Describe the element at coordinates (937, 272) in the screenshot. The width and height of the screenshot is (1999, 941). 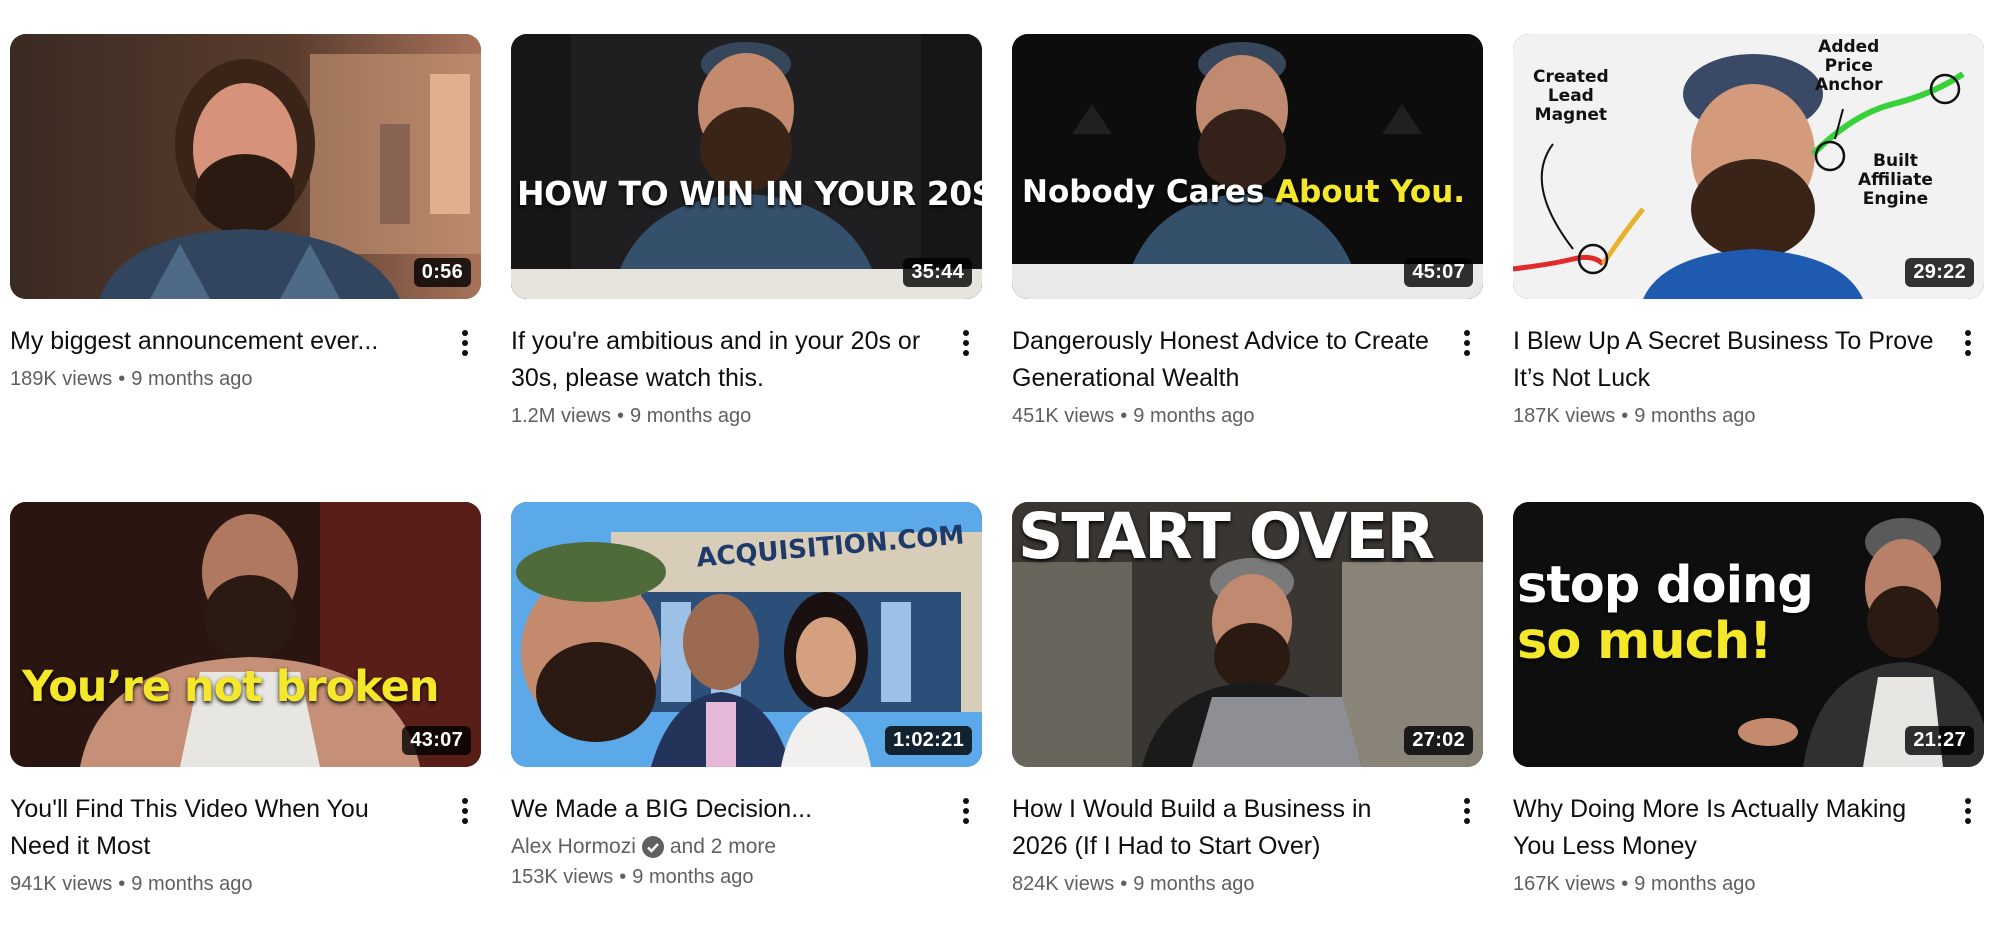
I see `video-duration: 35:44` at that location.